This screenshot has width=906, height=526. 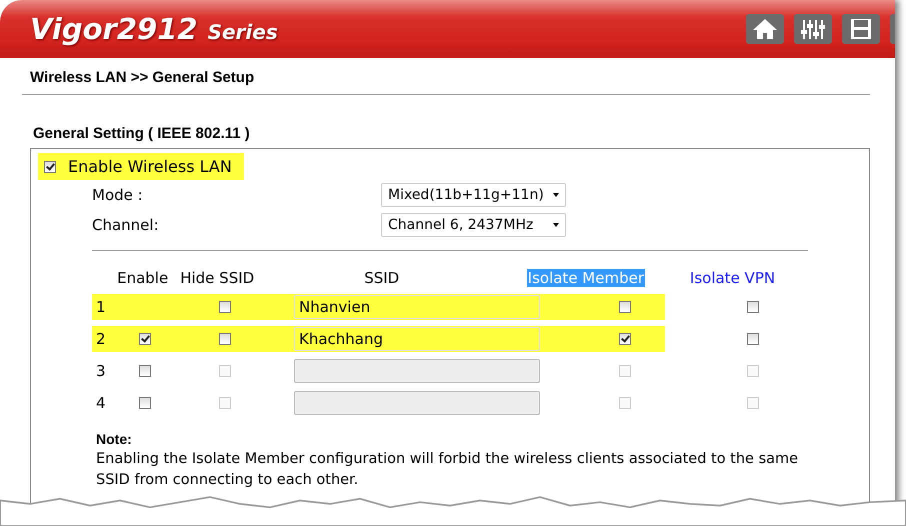 What do you see at coordinates (732, 278) in the screenshot?
I see `column-header: Isolate VPN` at bounding box center [732, 278].